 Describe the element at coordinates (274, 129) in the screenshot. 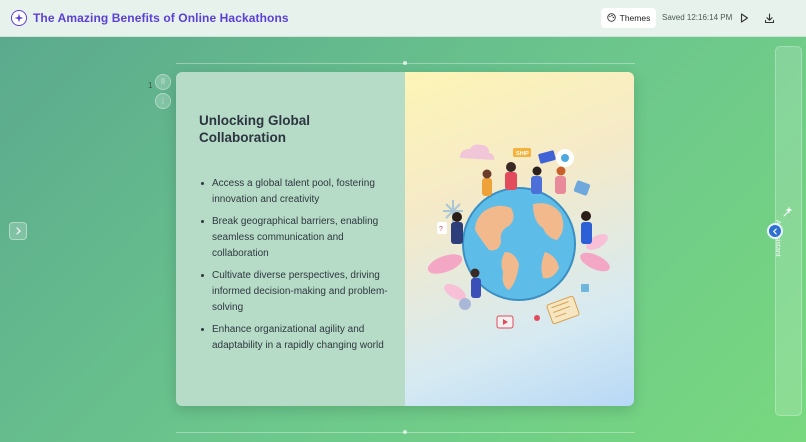

I see `slide-heading: Unlocking Global Collaboration` at that location.